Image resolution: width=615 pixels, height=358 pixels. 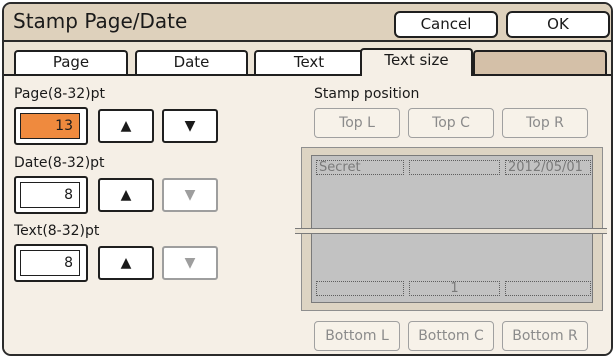 I want to click on tab-strip: Page Date Text Text size, so click(x=307, y=60).